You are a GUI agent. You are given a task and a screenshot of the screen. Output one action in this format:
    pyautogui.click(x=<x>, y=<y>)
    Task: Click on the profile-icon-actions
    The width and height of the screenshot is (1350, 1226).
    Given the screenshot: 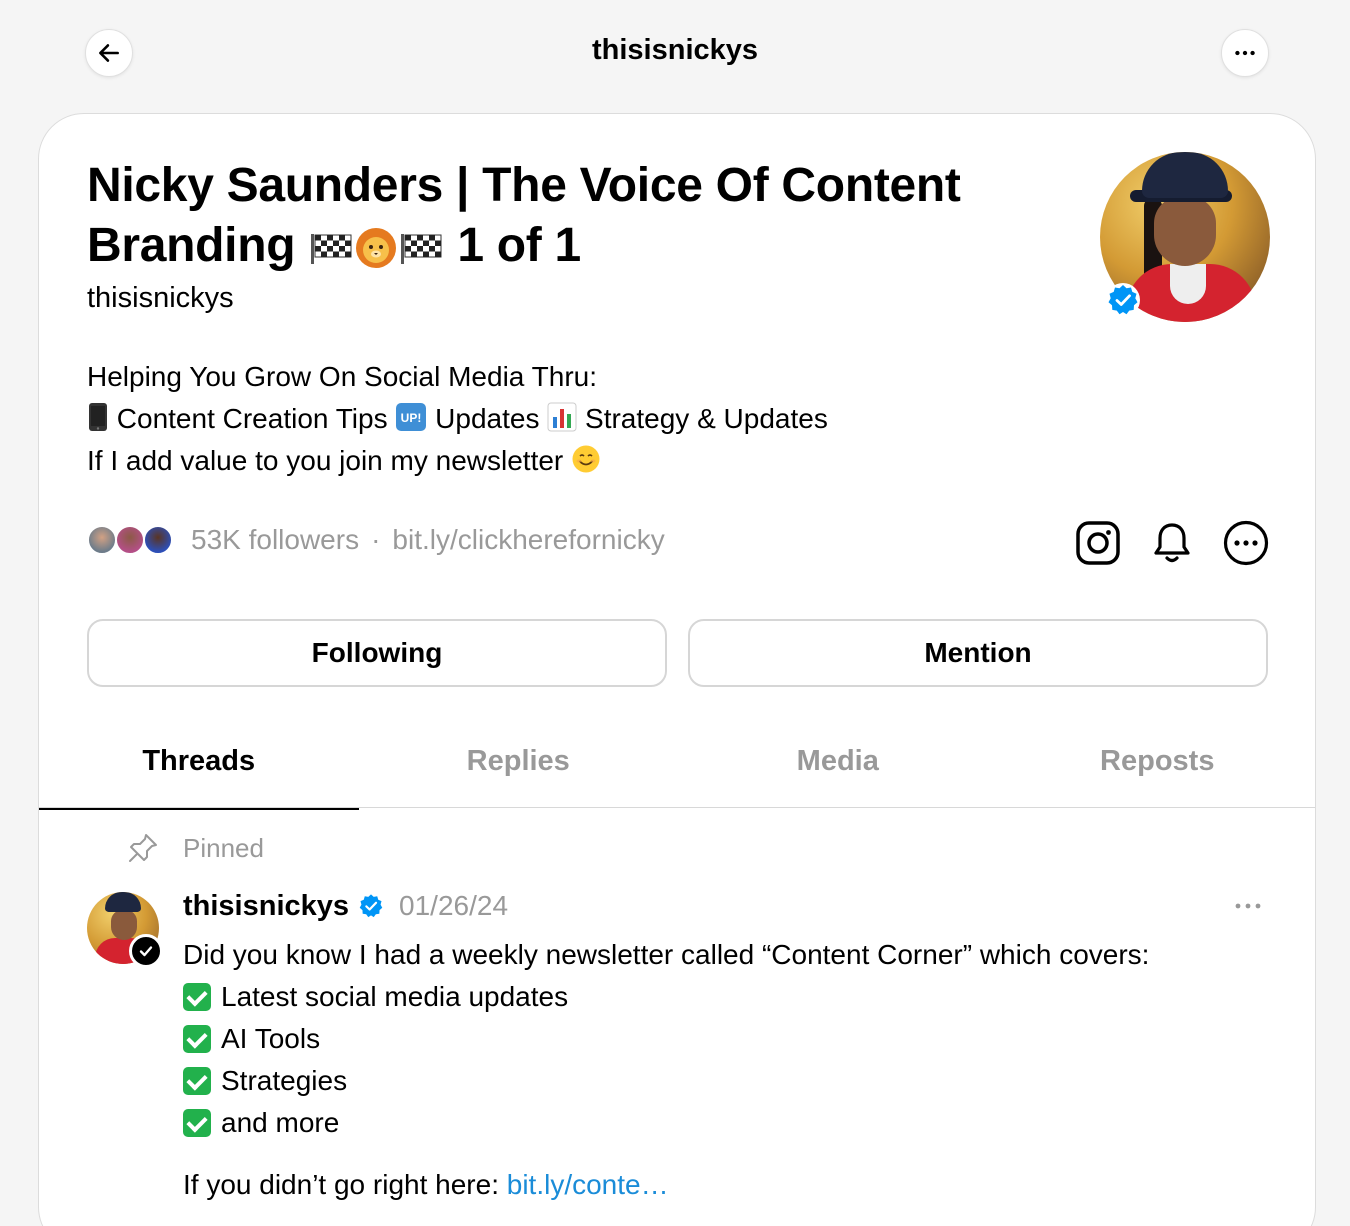 What is the action you would take?
    pyautogui.click(x=1172, y=543)
    